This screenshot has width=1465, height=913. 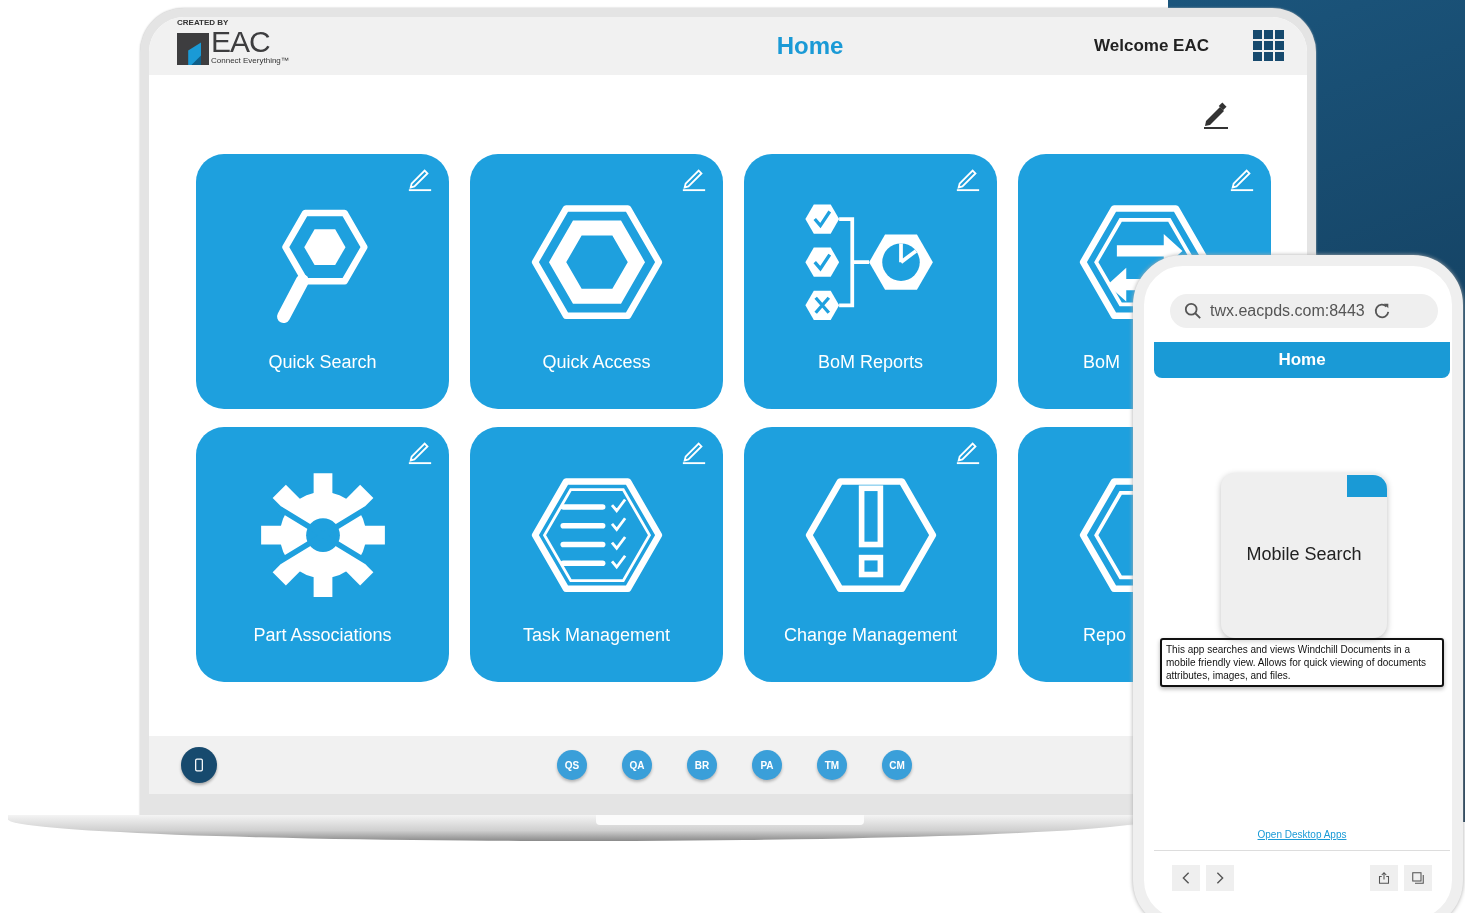 I want to click on page-title: Home, so click(x=810, y=46).